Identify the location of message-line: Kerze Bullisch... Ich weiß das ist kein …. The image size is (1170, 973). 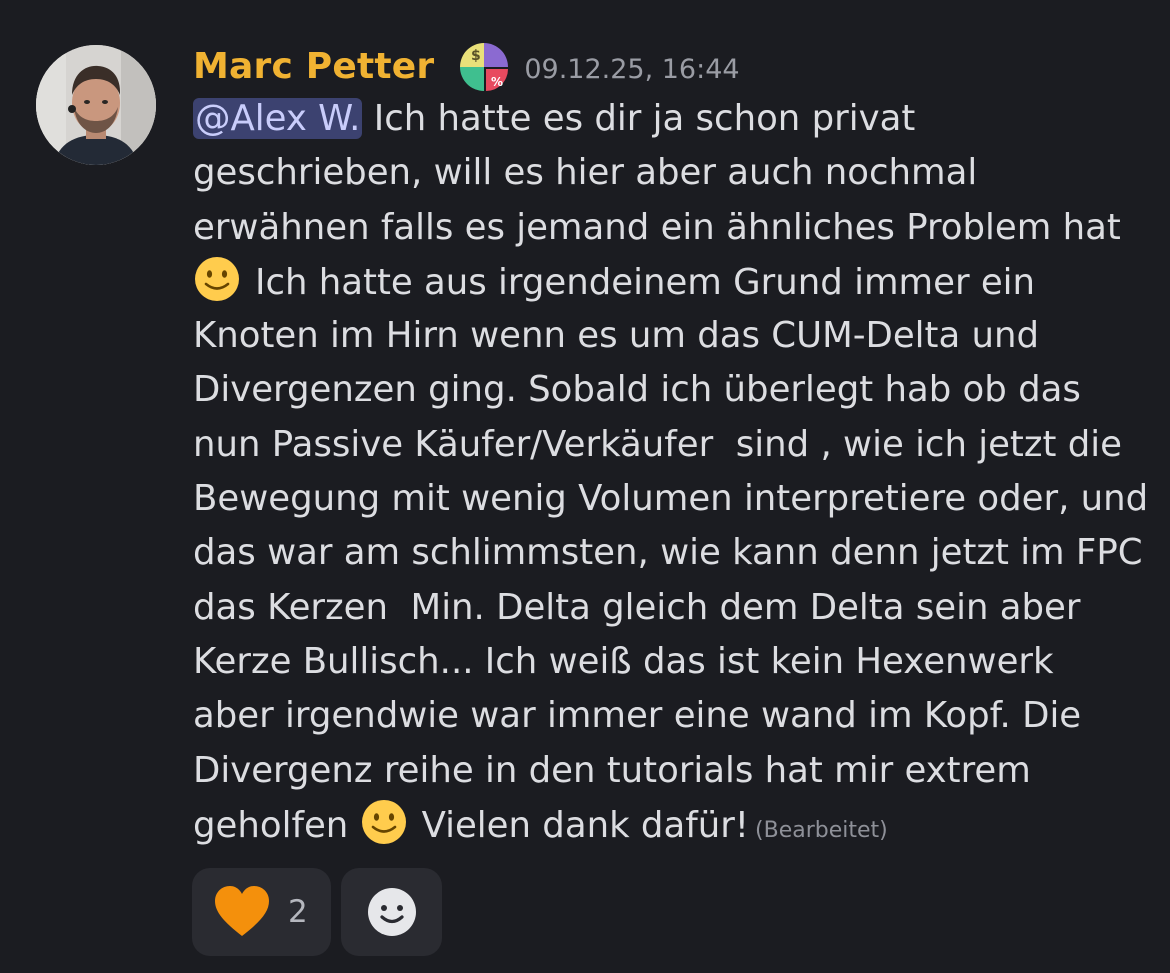
(623, 661).